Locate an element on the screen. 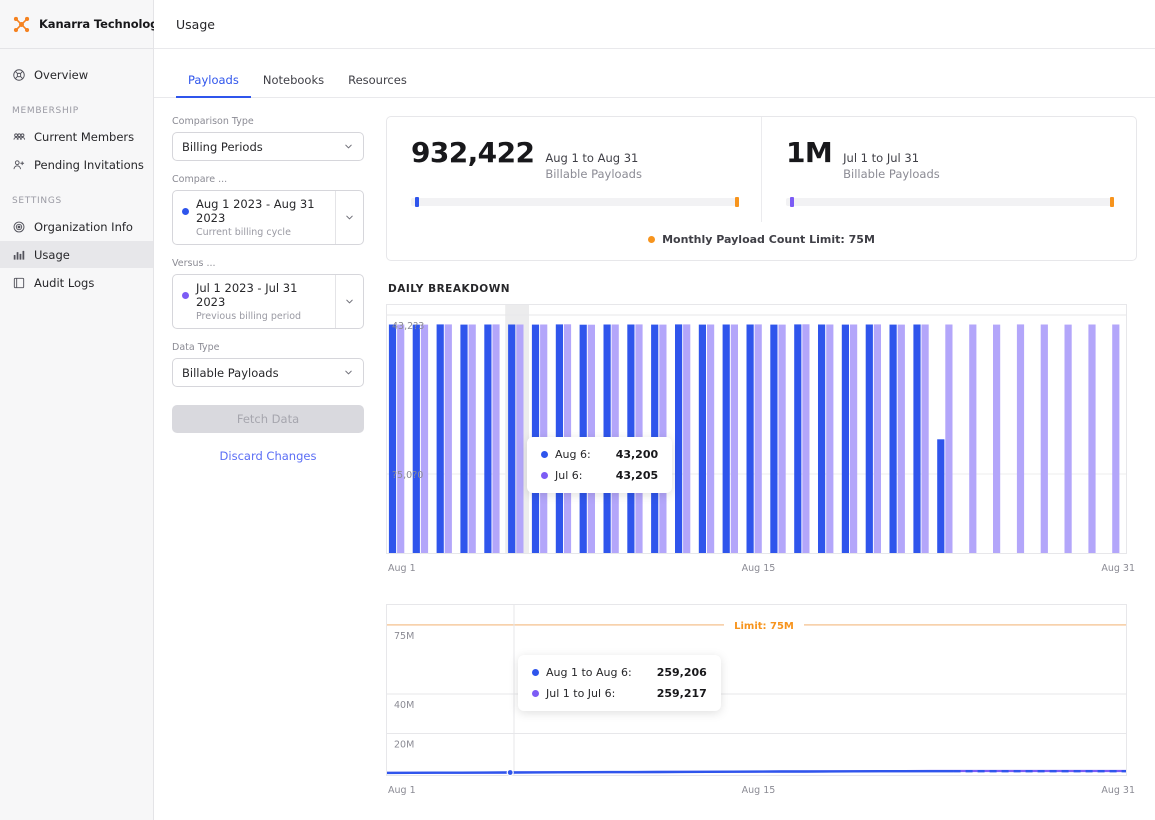  versus-dropdown-arrow is located at coordinates (349, 301).